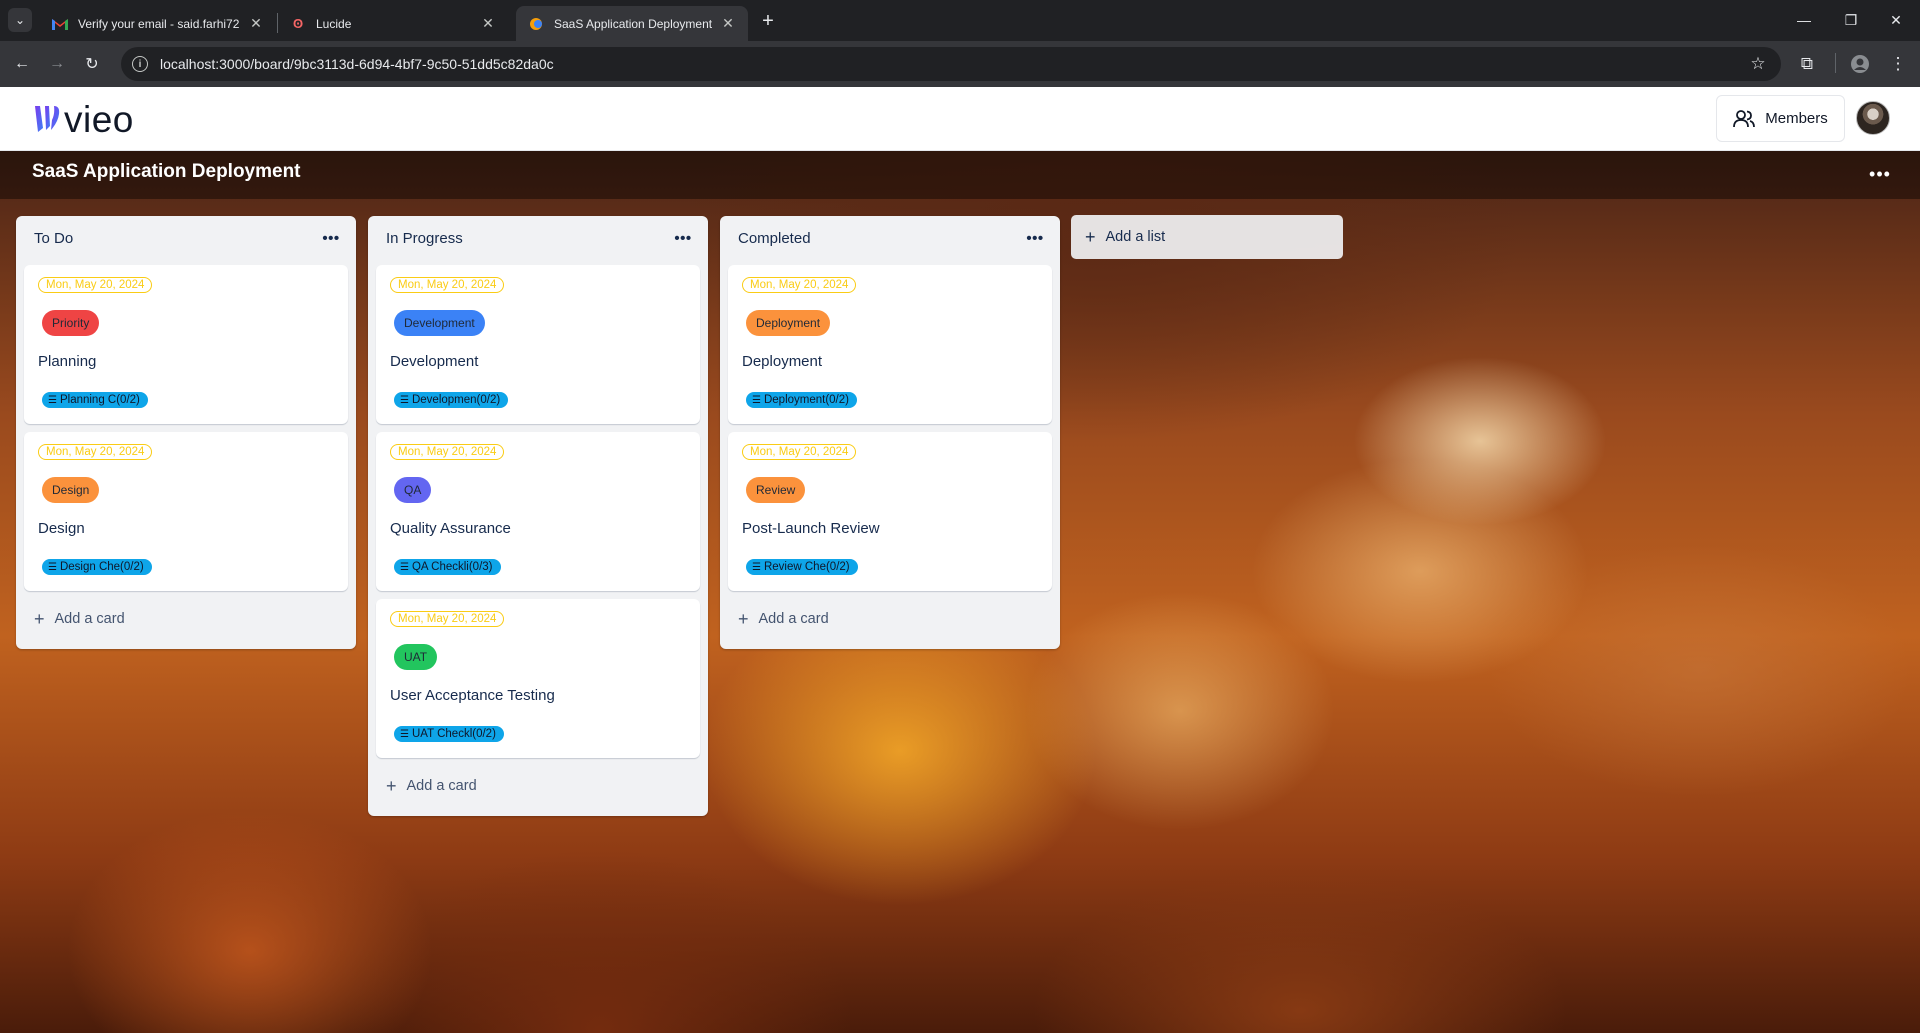 Image resolution: width=1920 pixels, height=1033 pixels. What do you see at coordinates (61, 528) in the screenshot?
I see `card-title: Design` at bounding box center [61, 528].